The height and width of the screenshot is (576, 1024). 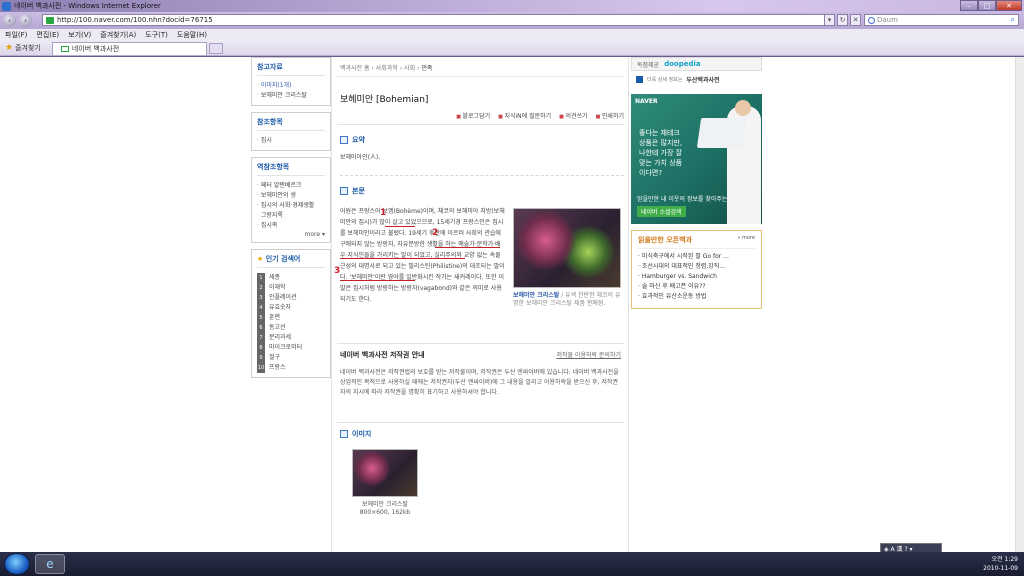 What do you see at coordinates (842, 20) in the screenshot?
I see `refresh-icon: ↻` at bounding box center [842, 20].